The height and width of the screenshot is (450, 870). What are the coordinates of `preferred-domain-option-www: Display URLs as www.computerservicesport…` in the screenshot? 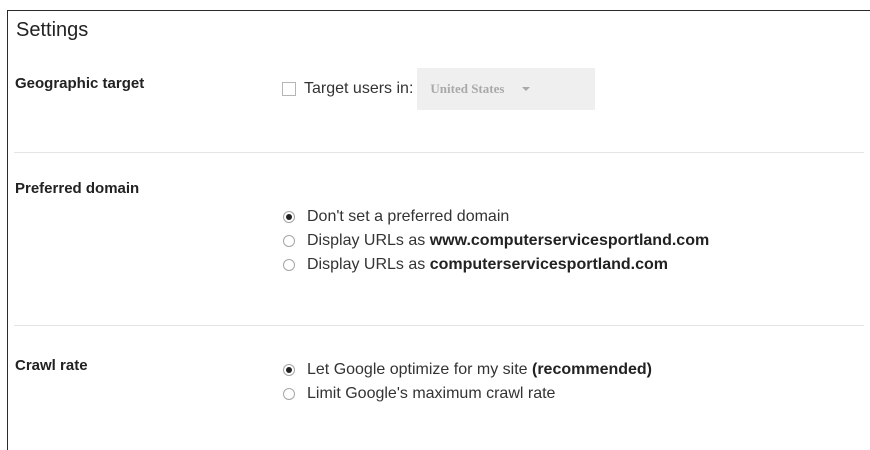 It's located at (496, 241).